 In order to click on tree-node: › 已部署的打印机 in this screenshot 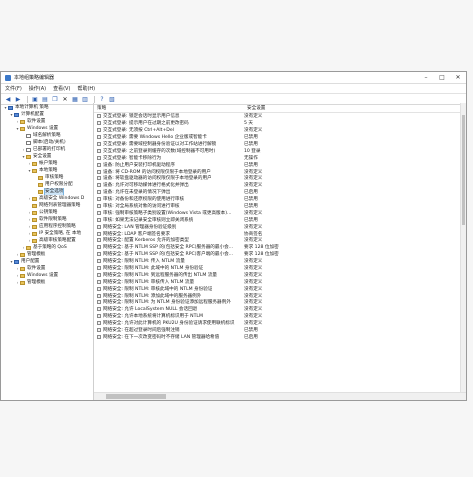, I will do `click(47, 149)`.